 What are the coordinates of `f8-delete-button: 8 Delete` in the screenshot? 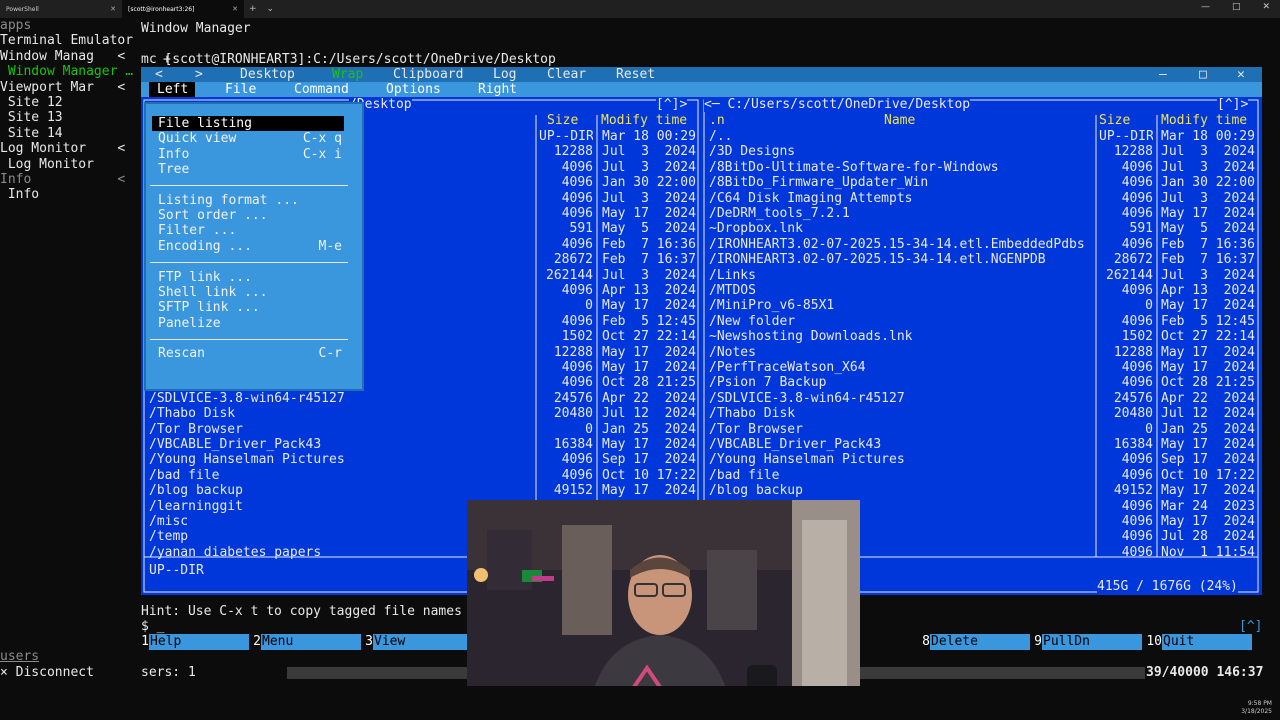 It's located at (978, 642).